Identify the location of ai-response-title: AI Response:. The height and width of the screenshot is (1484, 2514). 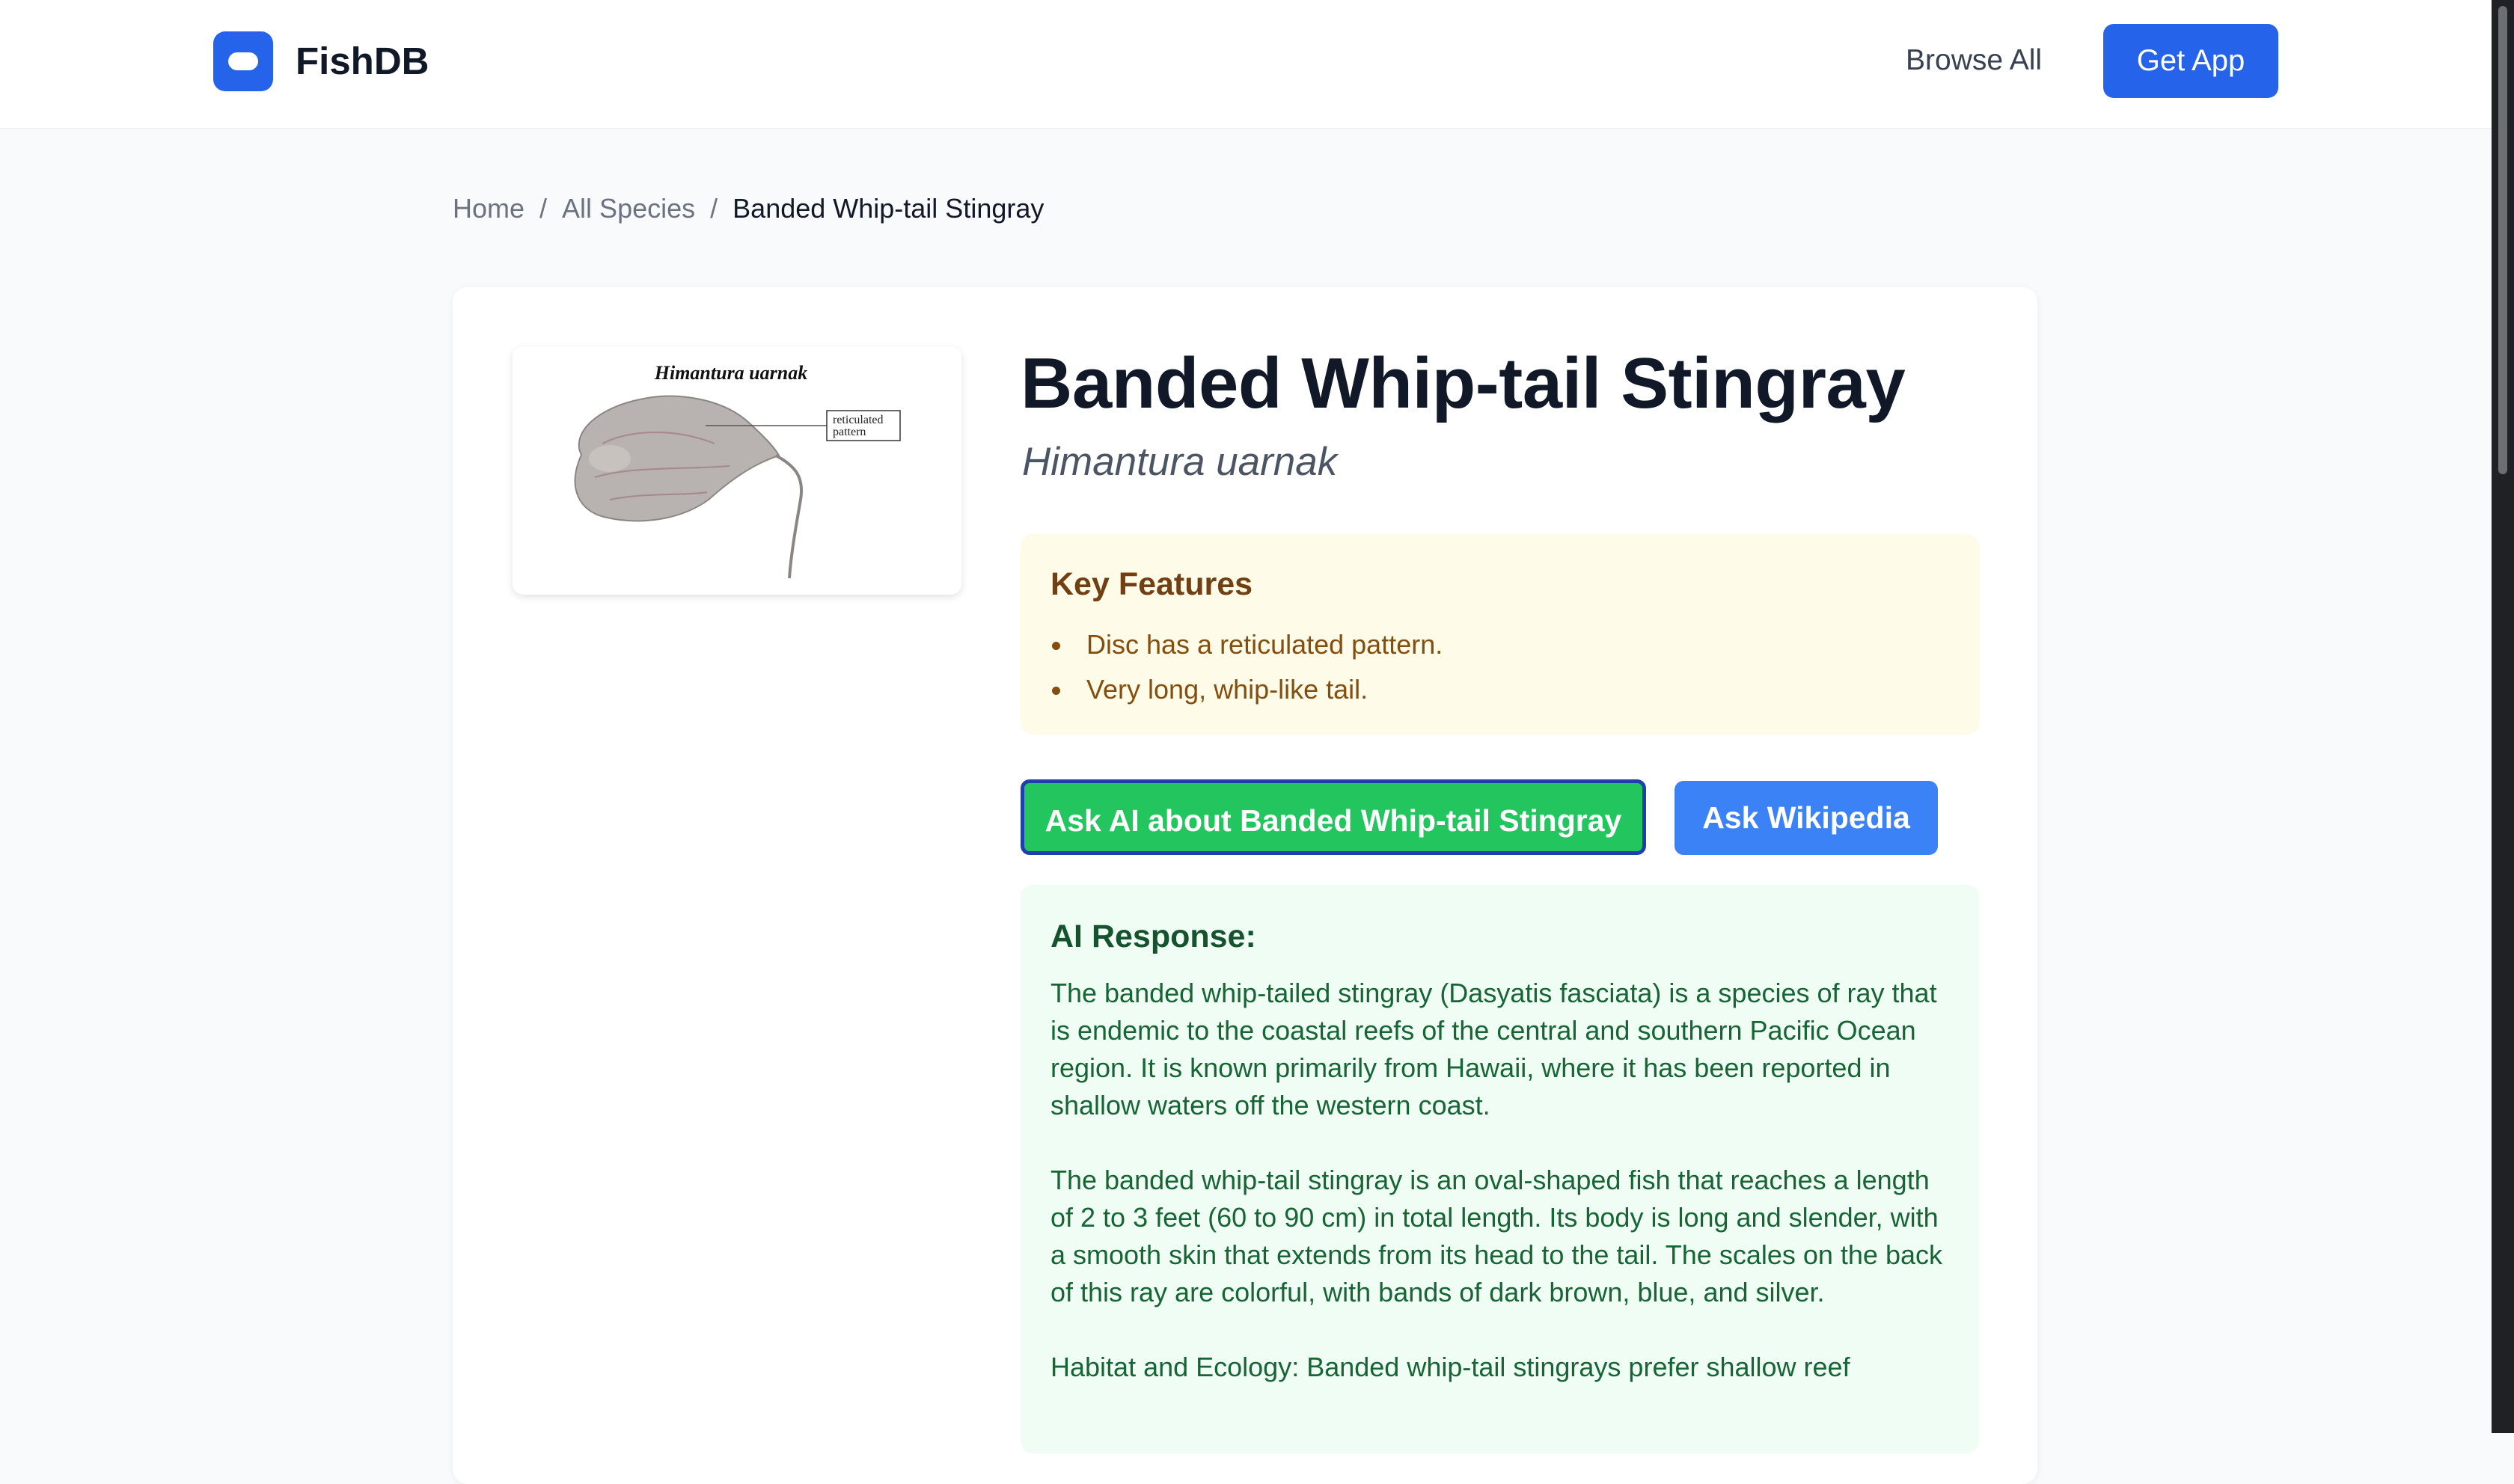
(1153, 936).